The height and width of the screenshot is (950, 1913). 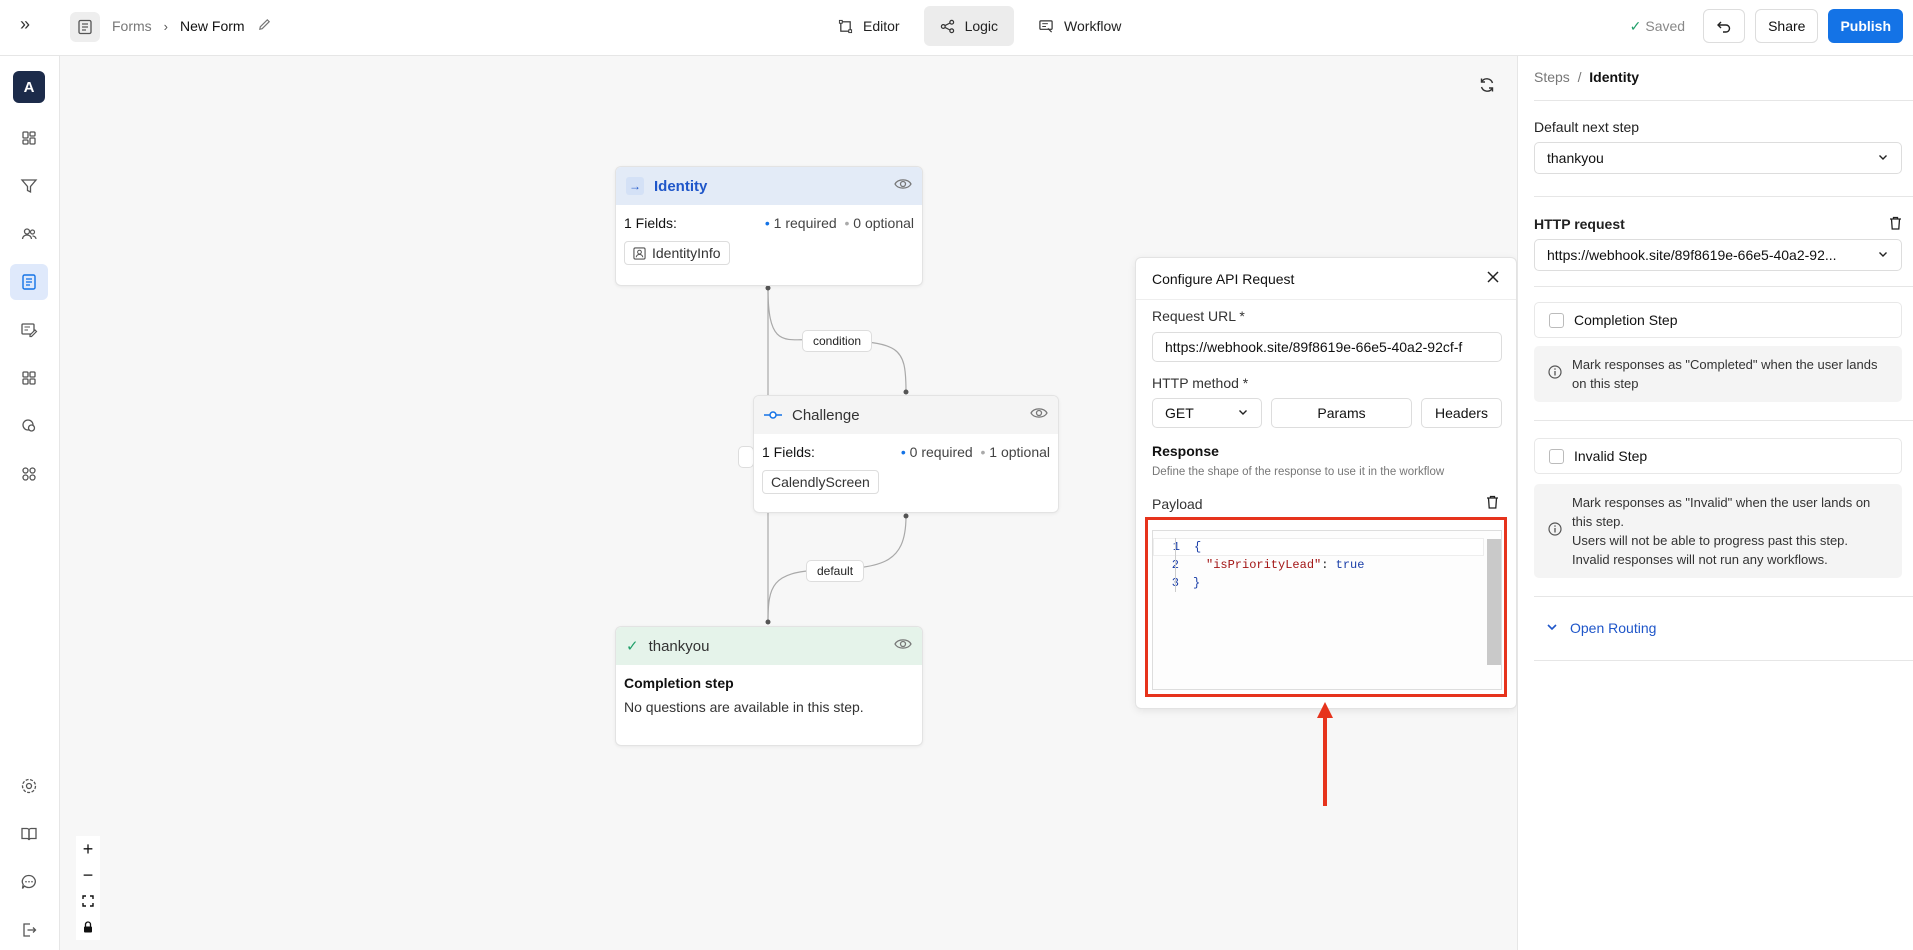 What do you see at coordinates (29, 282) in the screenshot?
I see `forms-icon` at bounding box center [29, 282].